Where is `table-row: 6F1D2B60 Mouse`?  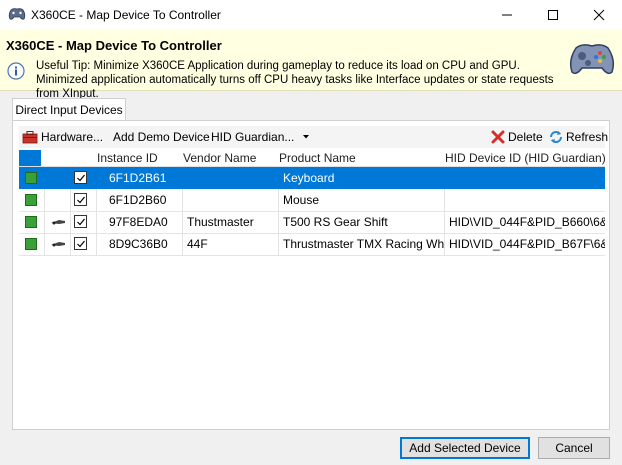
table-row: 6F1D2B60 Mouse is located at coordinates (312, 200).